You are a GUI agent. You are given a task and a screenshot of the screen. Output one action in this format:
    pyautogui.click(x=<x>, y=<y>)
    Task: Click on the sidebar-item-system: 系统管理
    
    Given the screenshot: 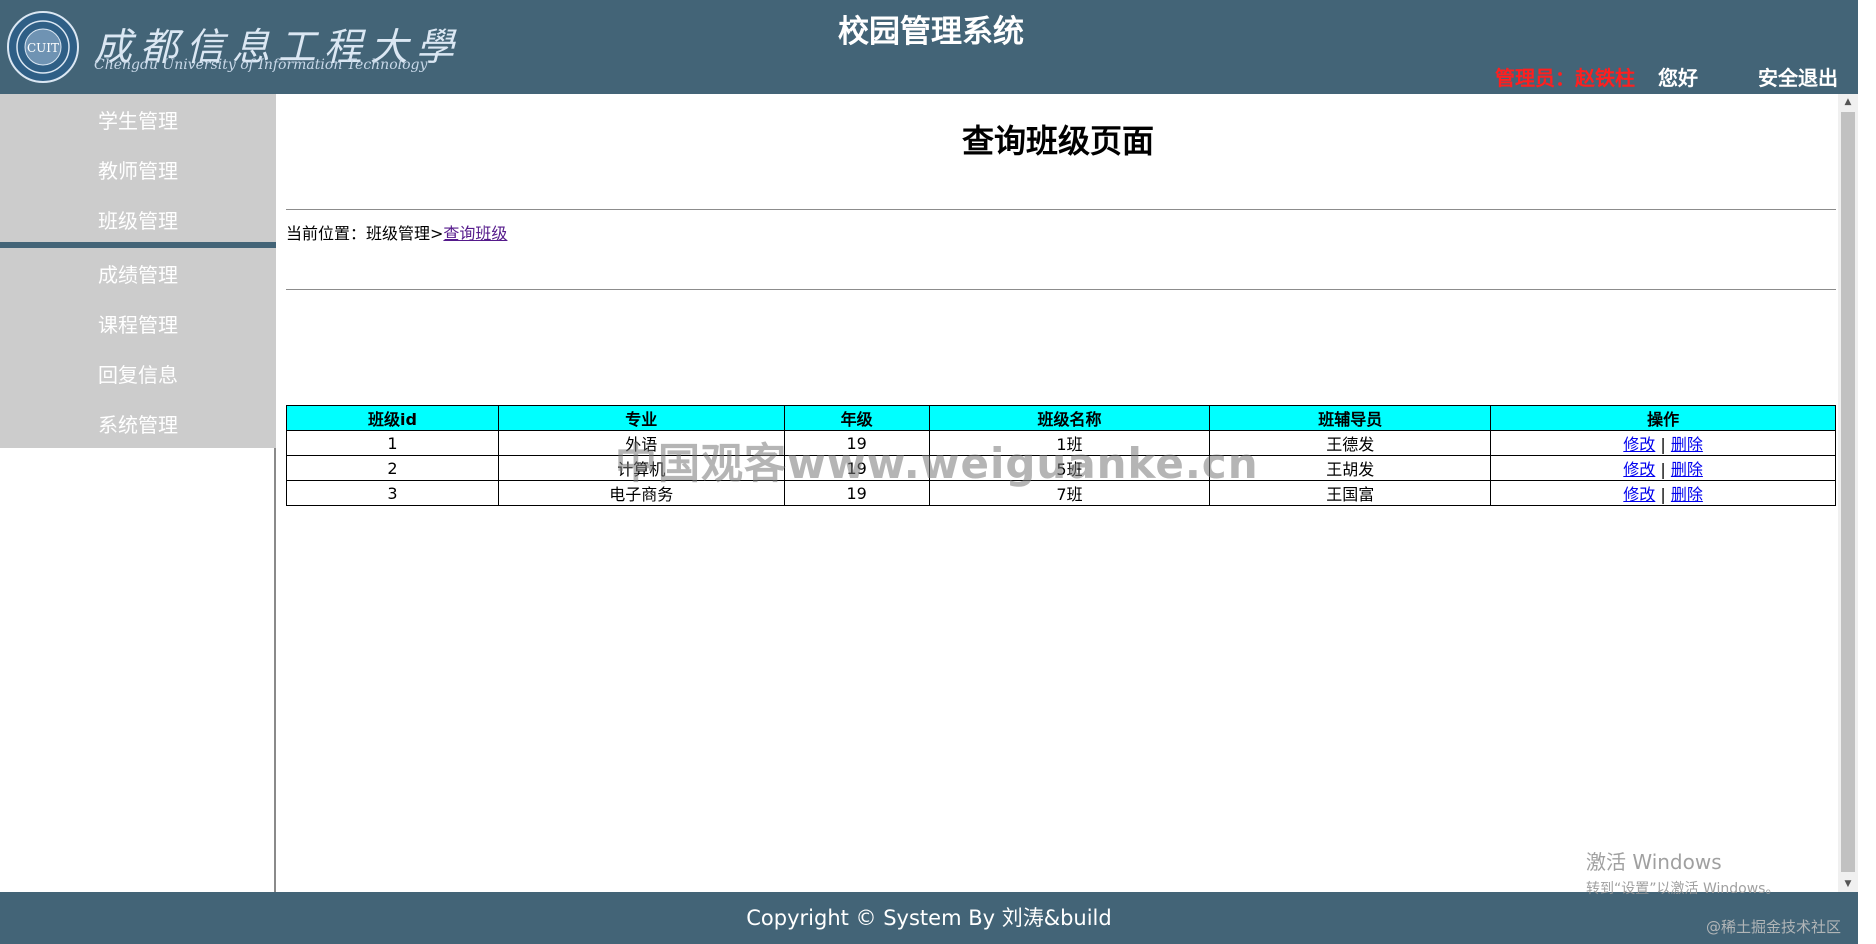 What is the action you would take?
    pyautogui.click(x=138, y=425)
    